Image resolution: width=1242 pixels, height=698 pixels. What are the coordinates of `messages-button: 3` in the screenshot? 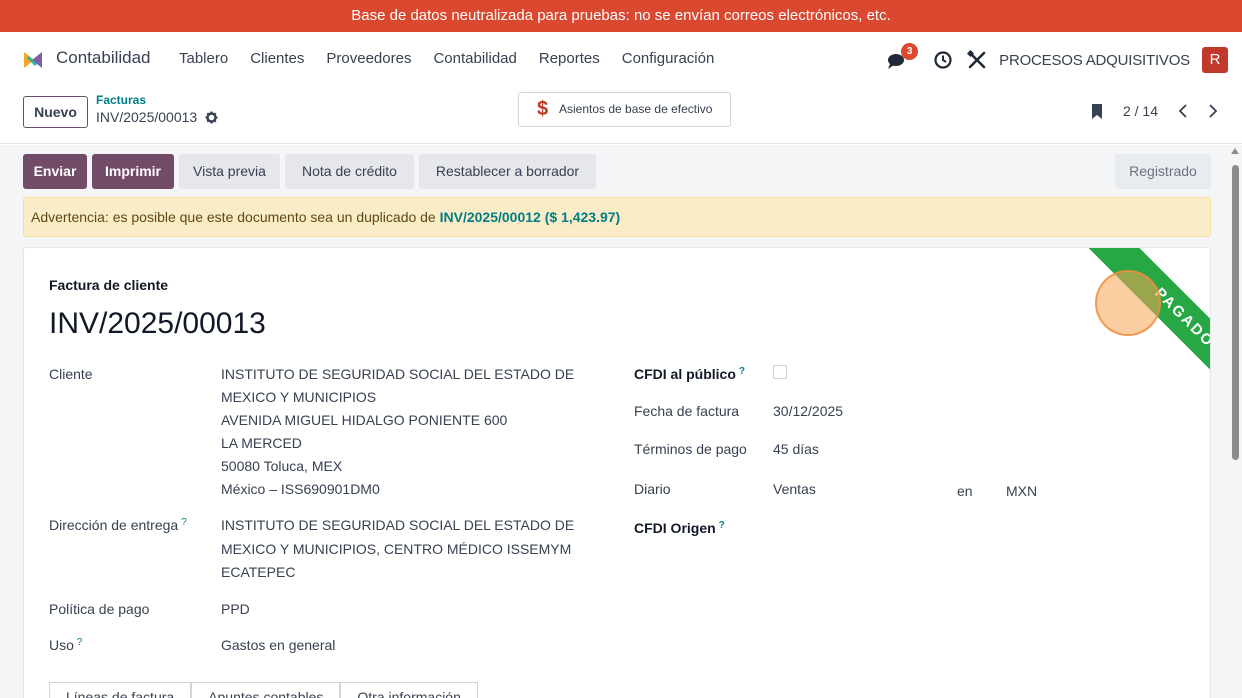 It's located at (903, 57).